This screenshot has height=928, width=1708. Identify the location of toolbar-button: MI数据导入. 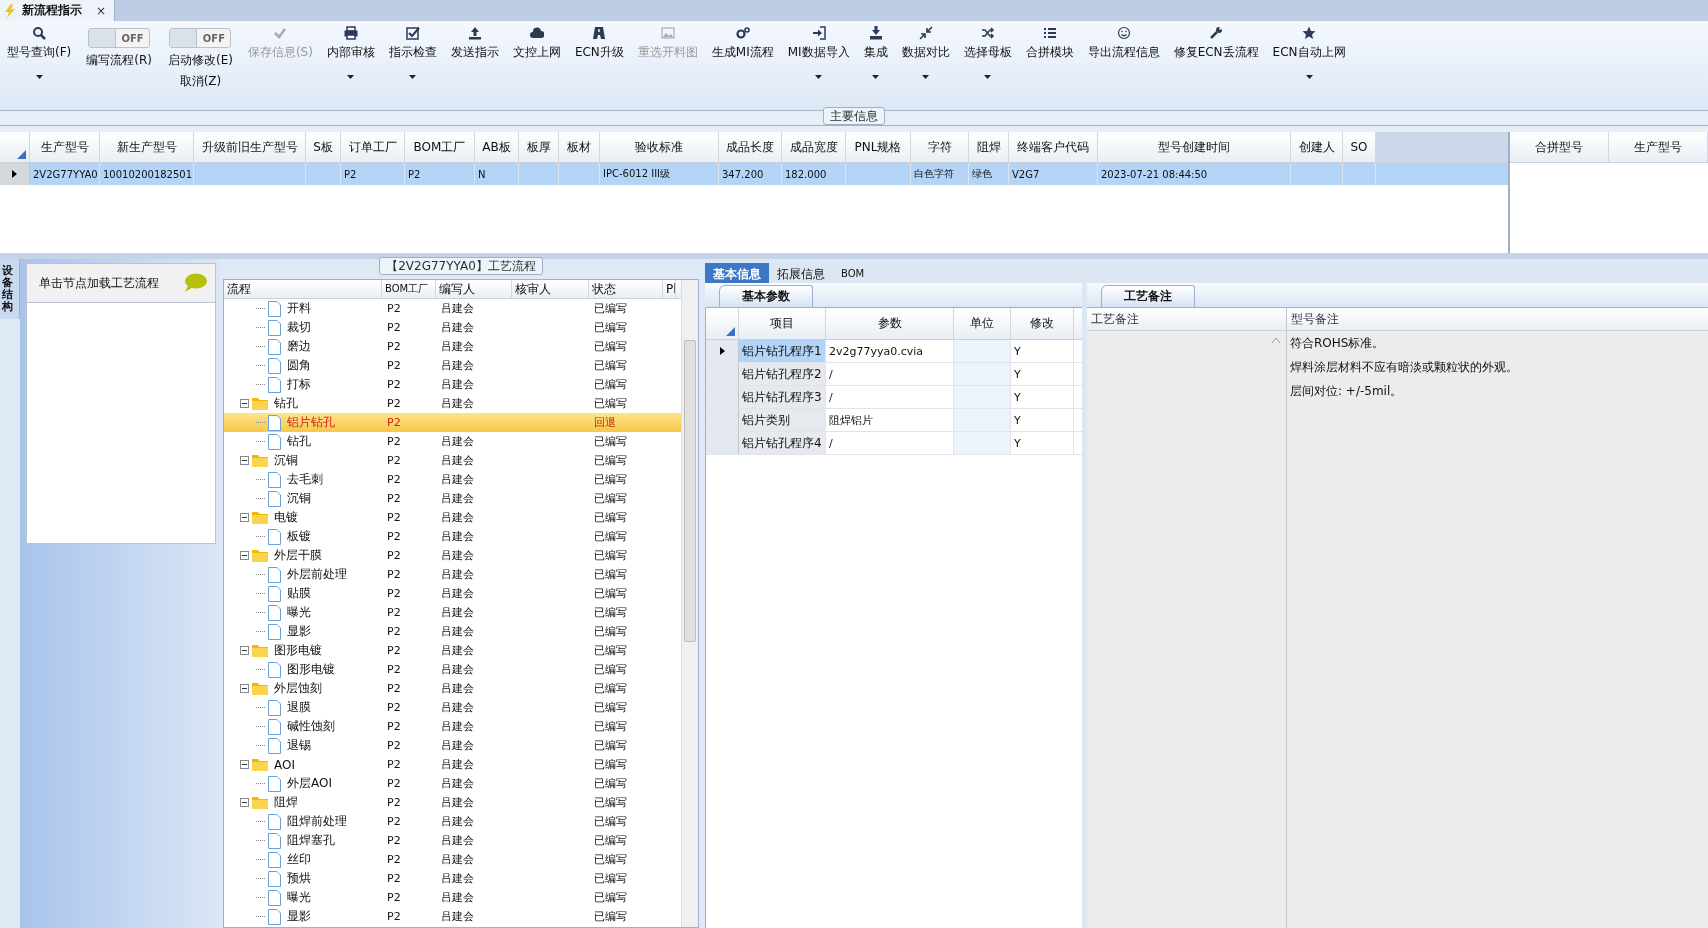
(818, 58).